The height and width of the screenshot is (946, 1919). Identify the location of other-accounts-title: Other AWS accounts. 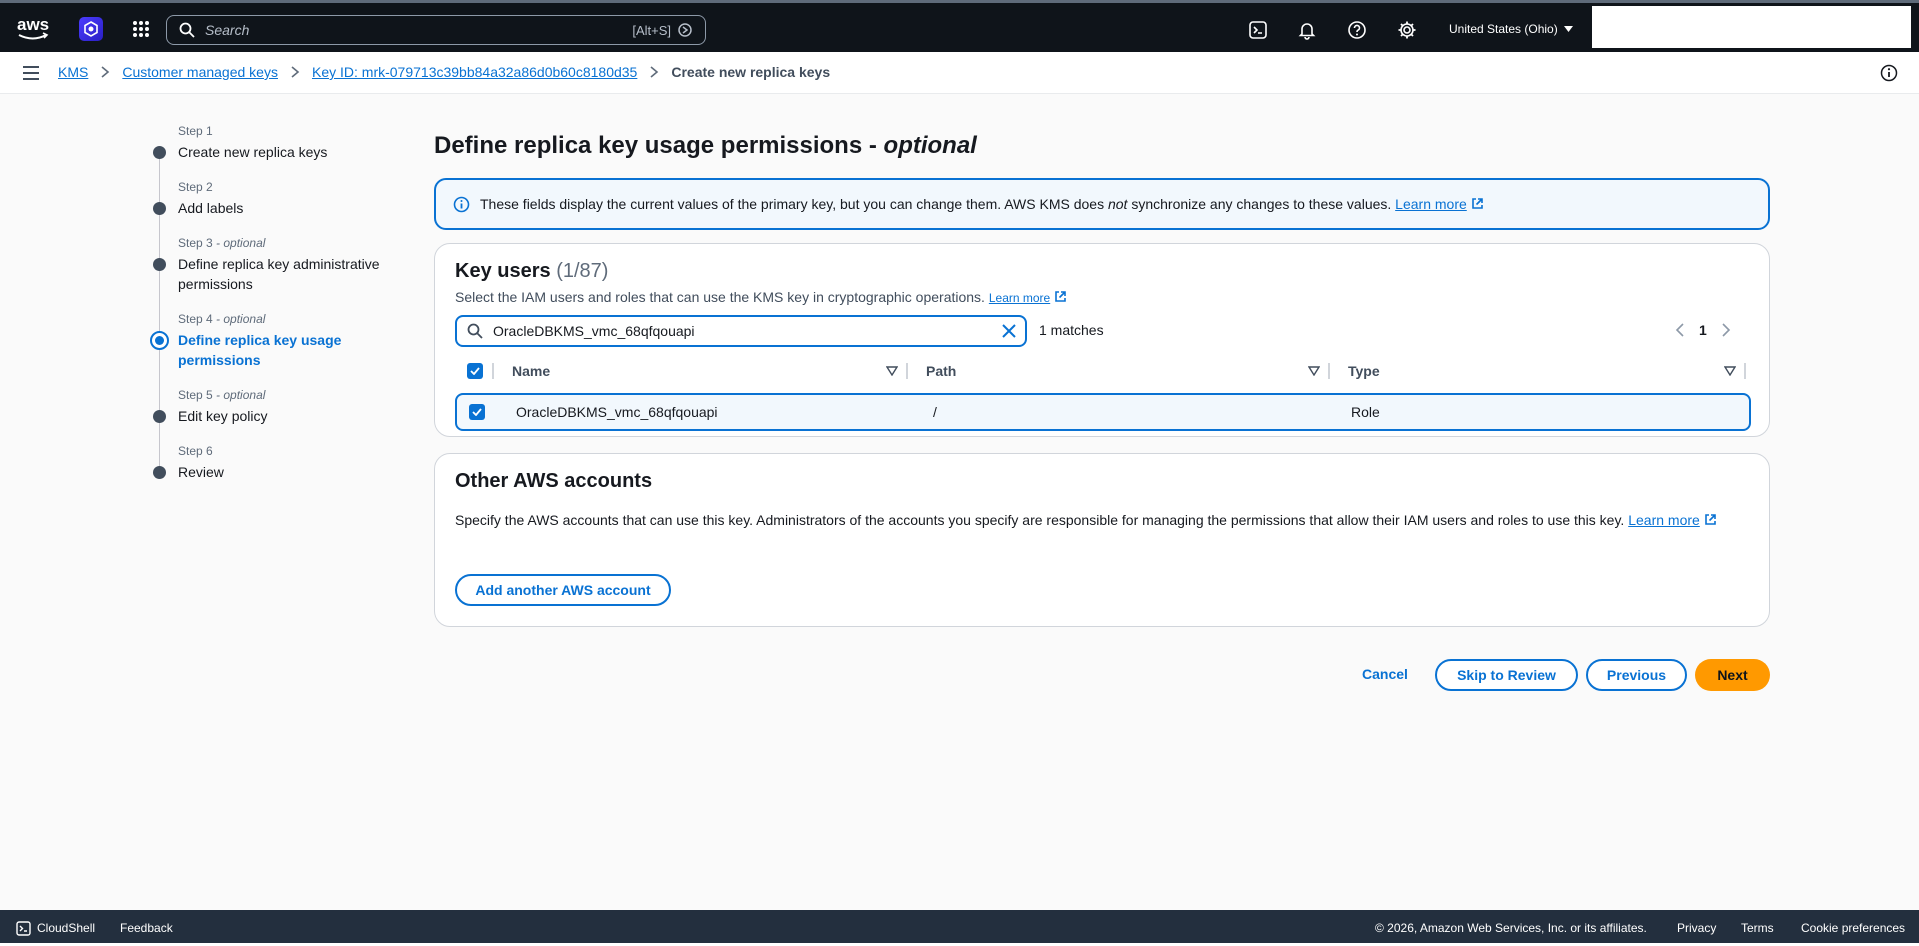
(554, 481).